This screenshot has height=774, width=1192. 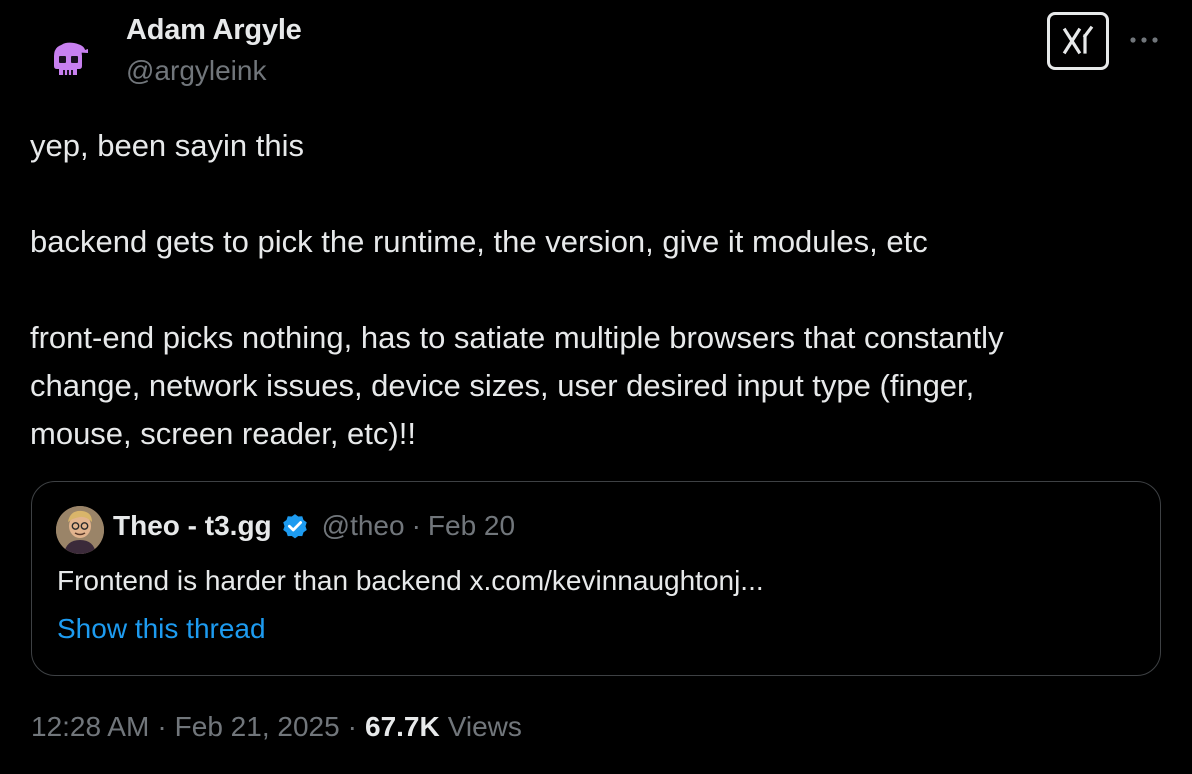 What do you see at coordinates (161, 629) in the screenshot?
I see `show-thread-link: Show this thread` at bounding box center [161, 629].